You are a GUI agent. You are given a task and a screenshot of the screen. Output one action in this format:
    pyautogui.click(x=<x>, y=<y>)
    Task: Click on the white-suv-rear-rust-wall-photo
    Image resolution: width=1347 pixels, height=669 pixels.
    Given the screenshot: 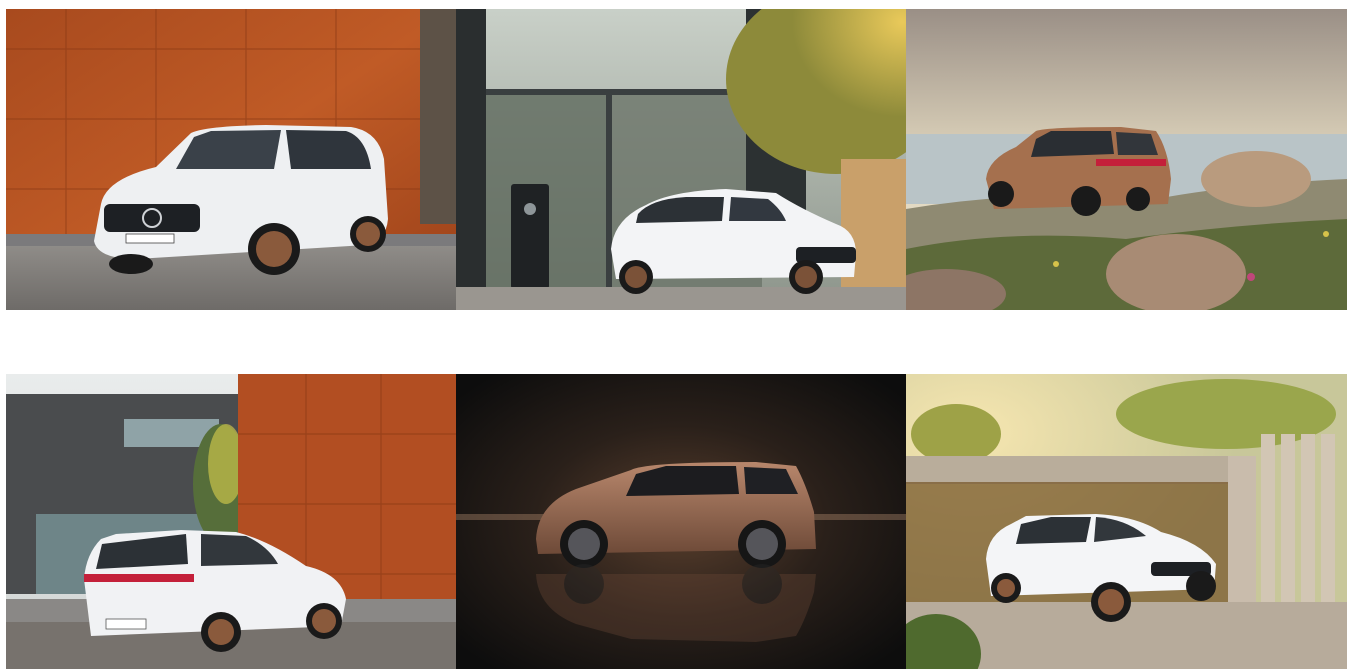 What is the action you would take?
    pyautogui.click(x=231, y=521)
    